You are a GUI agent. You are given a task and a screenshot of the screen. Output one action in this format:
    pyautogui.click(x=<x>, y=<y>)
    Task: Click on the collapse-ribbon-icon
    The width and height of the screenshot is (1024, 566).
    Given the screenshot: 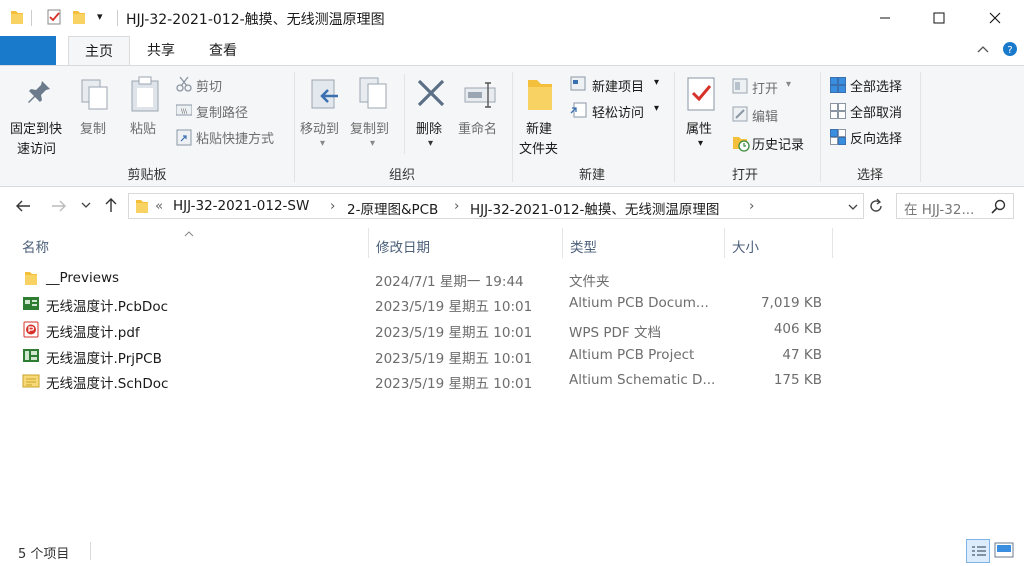 What is the action you would take?
    pyautogui.click(x=983, y=51)
    